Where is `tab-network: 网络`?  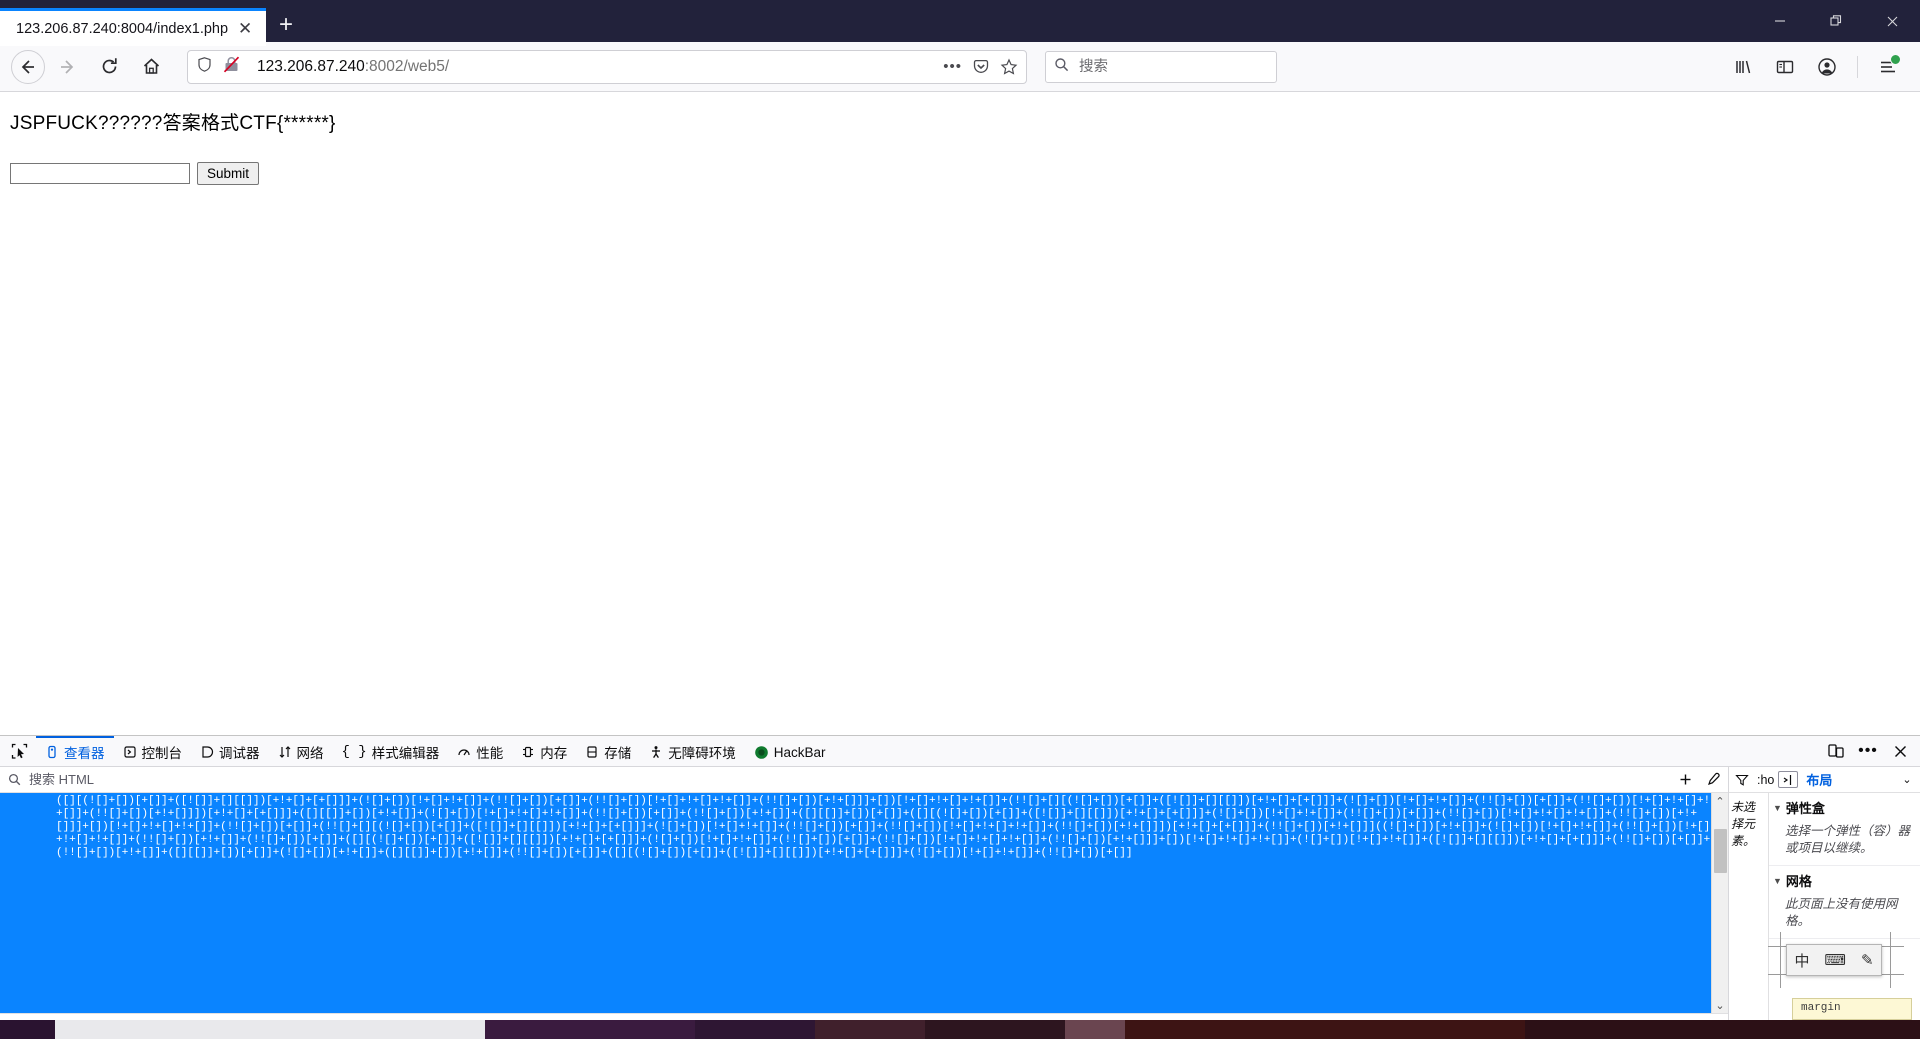
tab-network: 网络 is located at coordinates (301, 751).